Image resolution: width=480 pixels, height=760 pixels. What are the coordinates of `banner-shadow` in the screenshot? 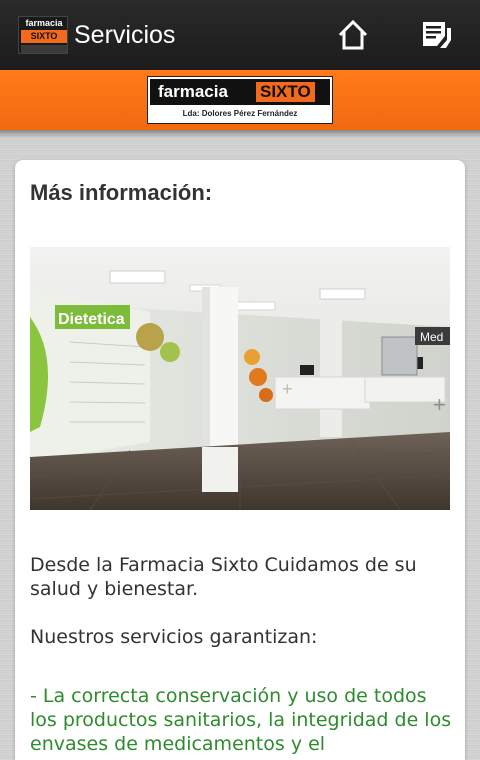 It's located at (240, 134).